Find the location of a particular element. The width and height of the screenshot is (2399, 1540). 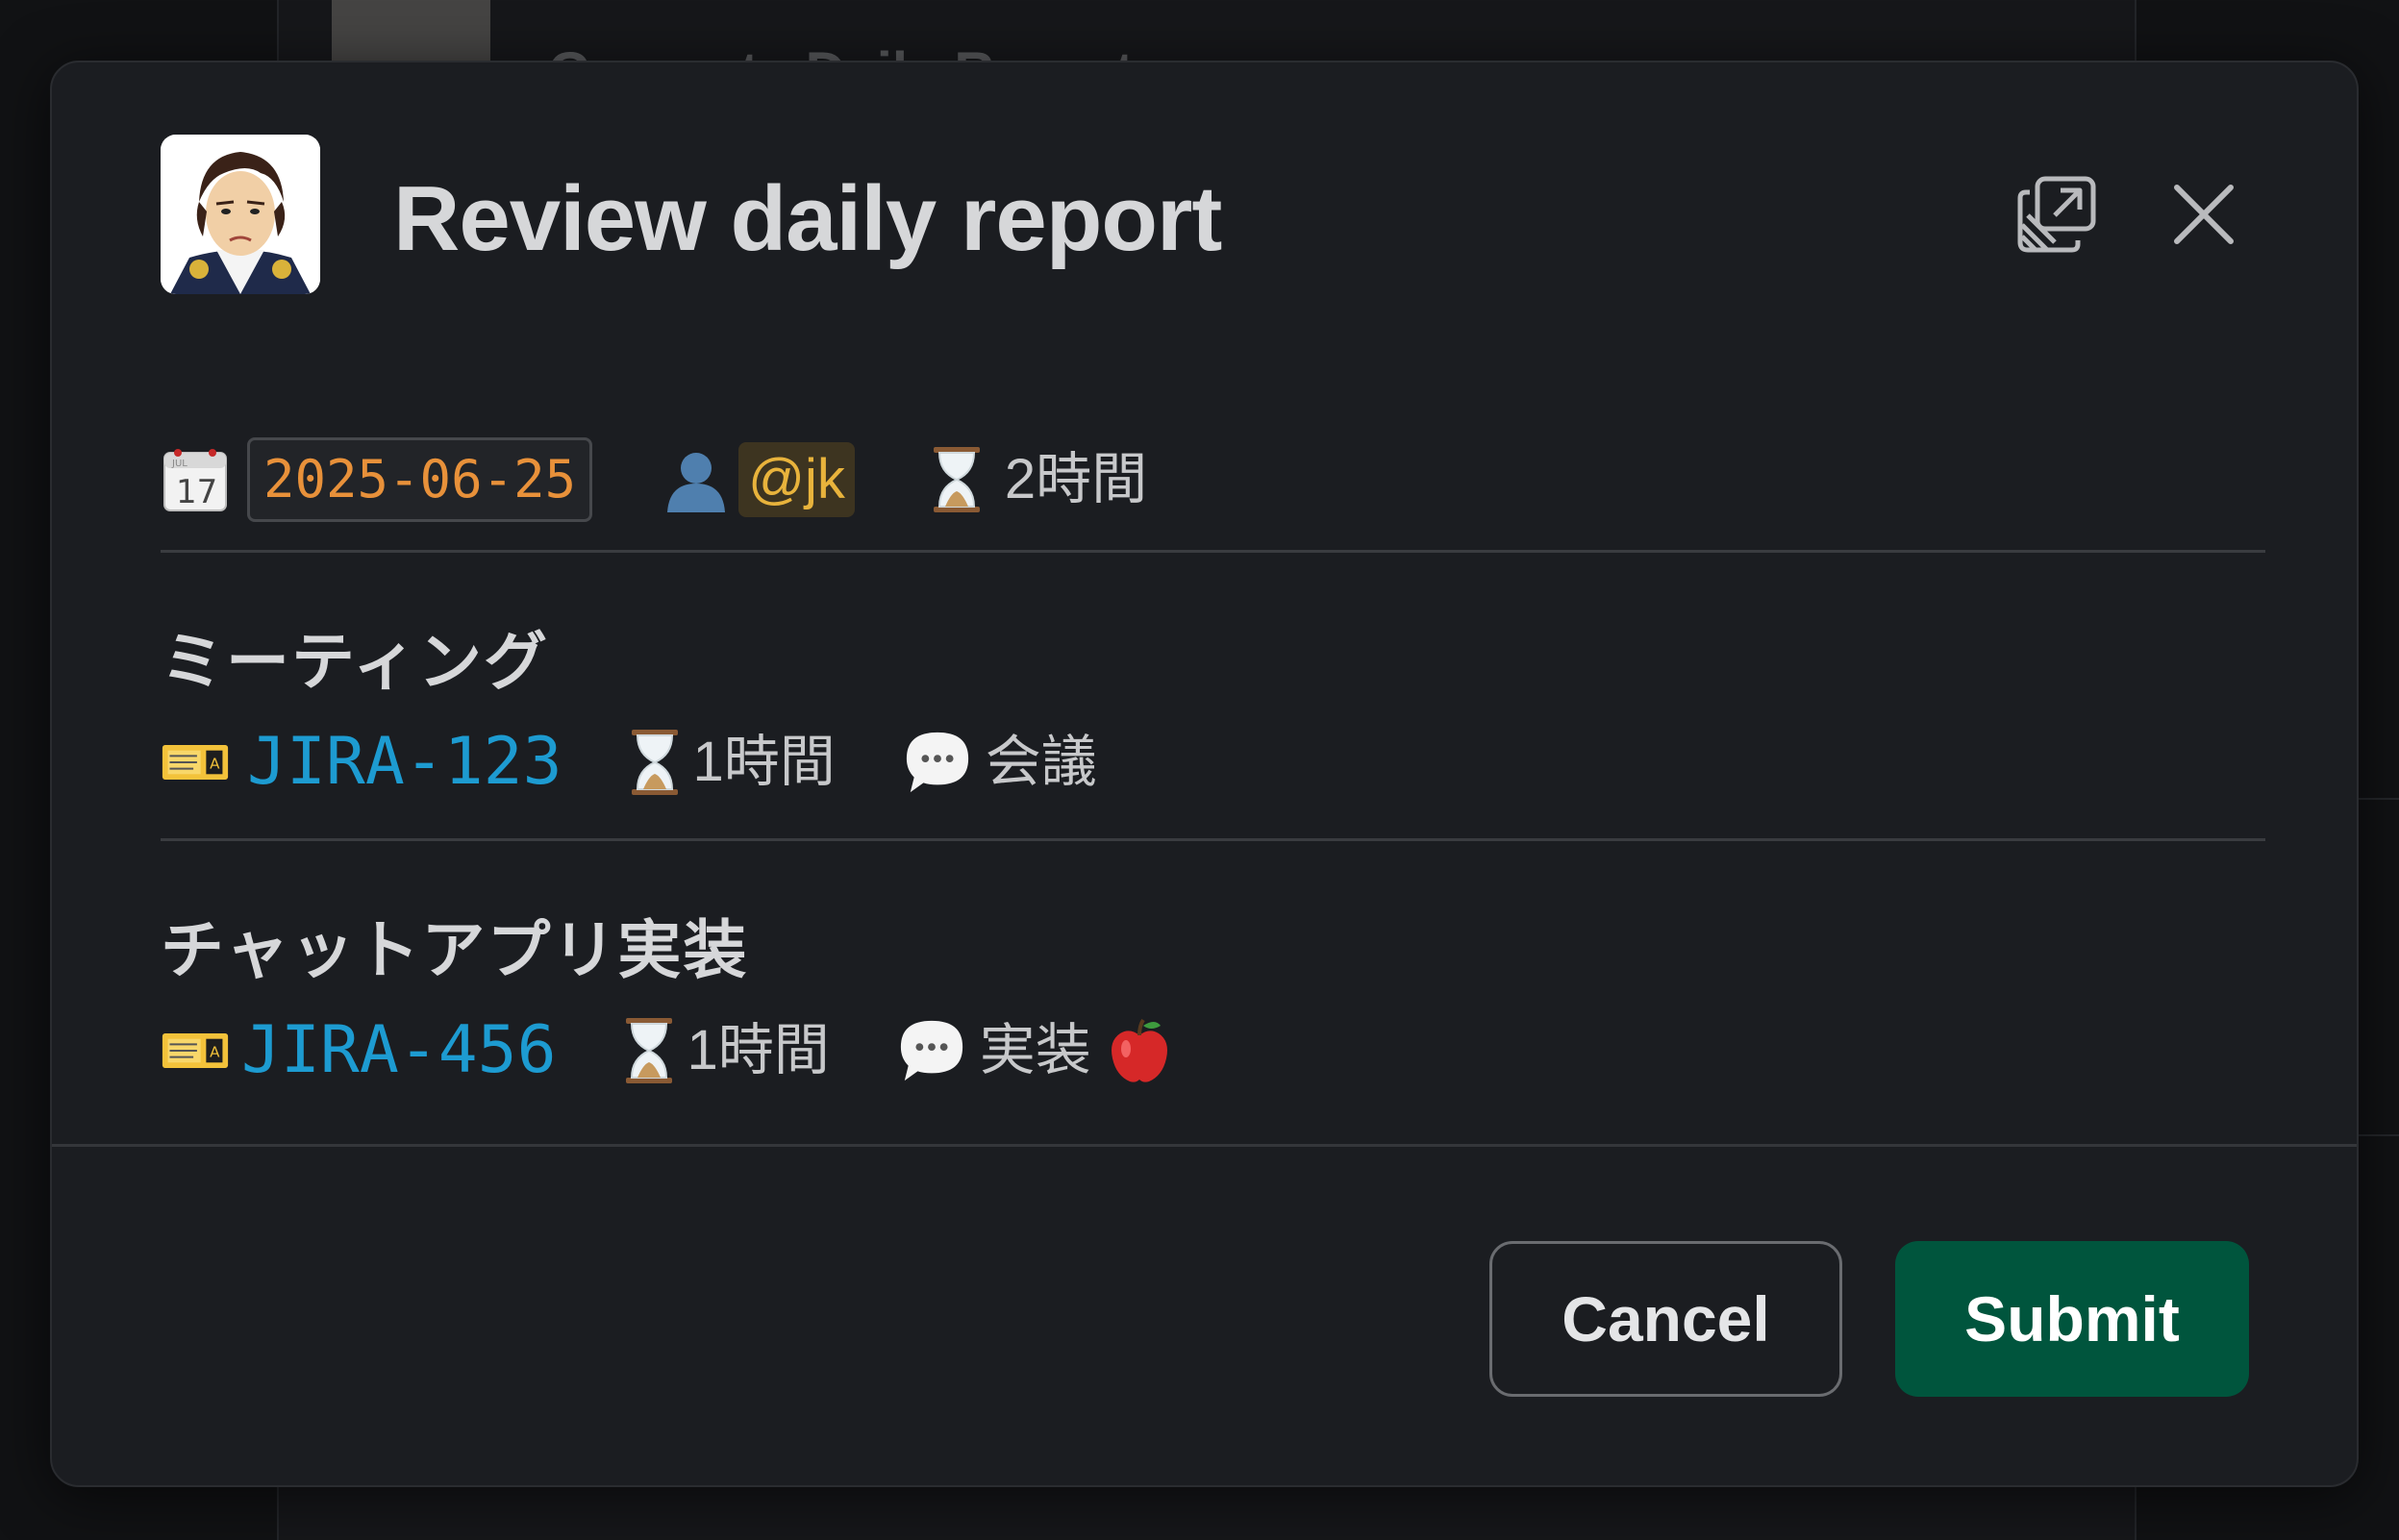

app-avatar is located at coordinates (240, 214).